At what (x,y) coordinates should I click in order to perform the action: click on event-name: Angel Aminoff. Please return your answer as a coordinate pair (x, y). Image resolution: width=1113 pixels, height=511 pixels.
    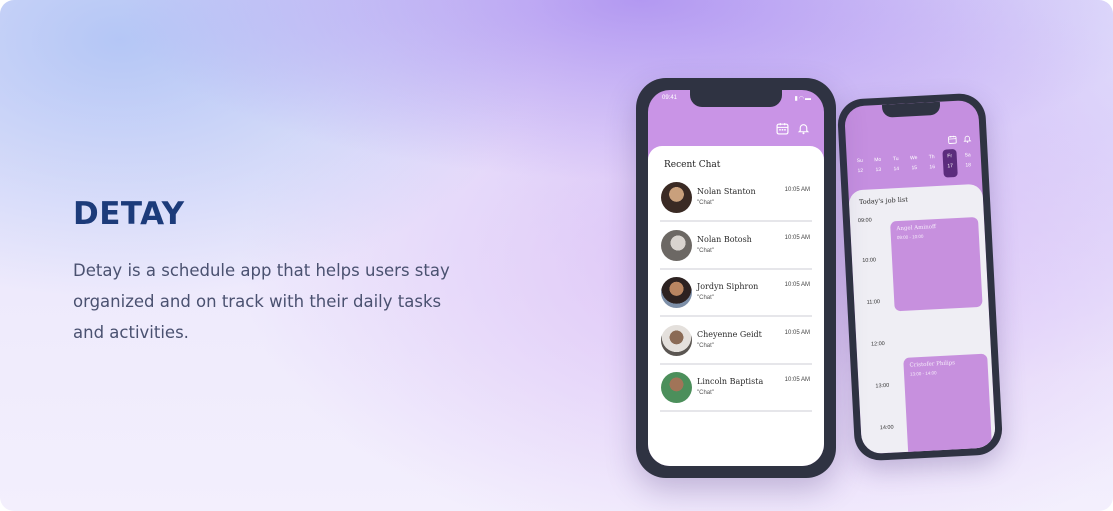
    Looking at the image, I should click on (916, 228).